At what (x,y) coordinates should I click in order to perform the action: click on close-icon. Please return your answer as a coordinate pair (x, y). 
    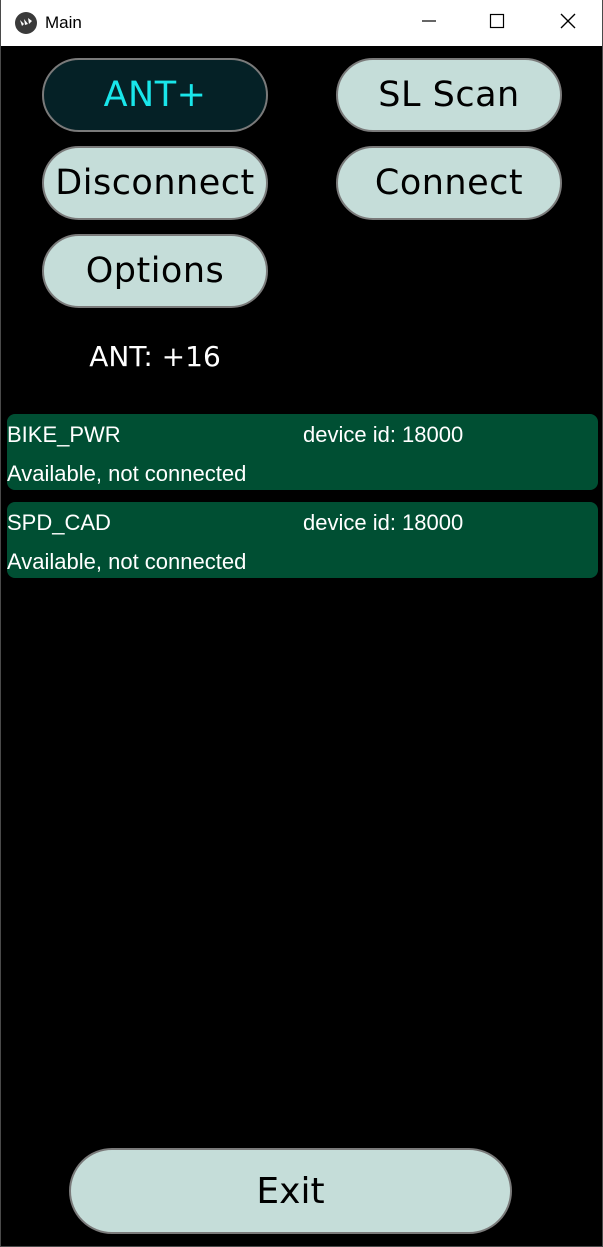
    Looking at the image, I should click on (568, 23).